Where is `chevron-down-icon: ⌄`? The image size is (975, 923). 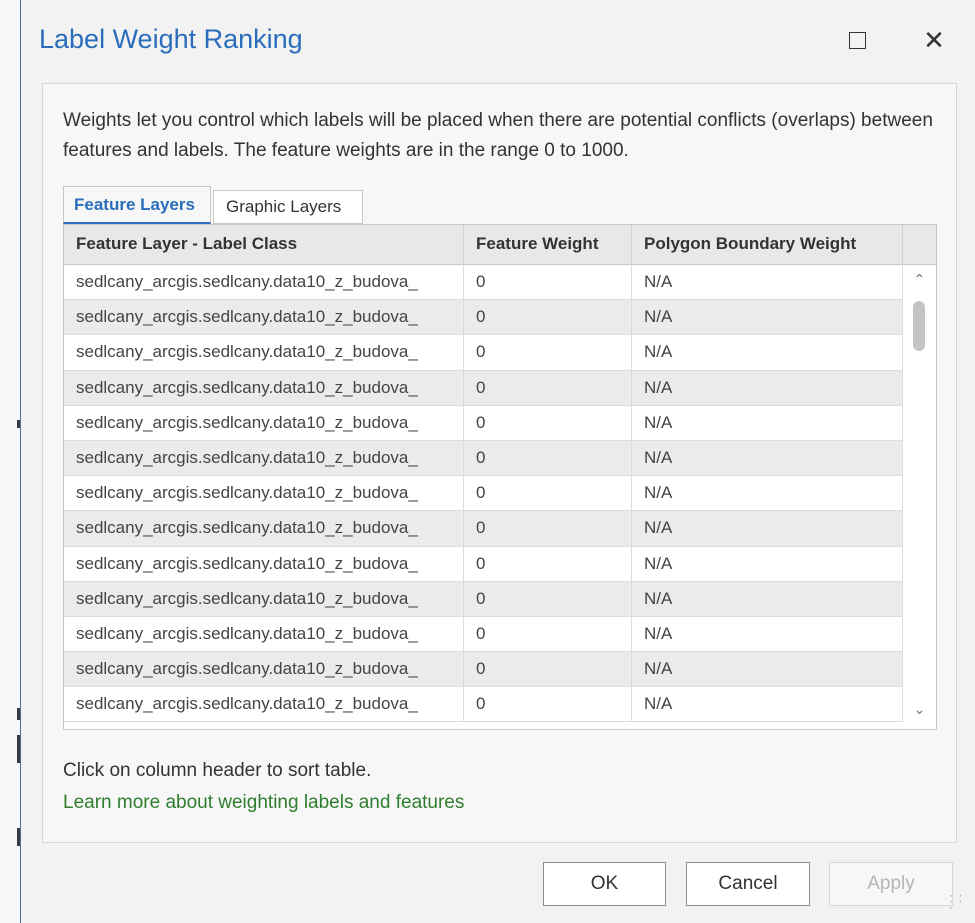 chevron-down-icon: ⌄ is located at coordinates (919, 712).